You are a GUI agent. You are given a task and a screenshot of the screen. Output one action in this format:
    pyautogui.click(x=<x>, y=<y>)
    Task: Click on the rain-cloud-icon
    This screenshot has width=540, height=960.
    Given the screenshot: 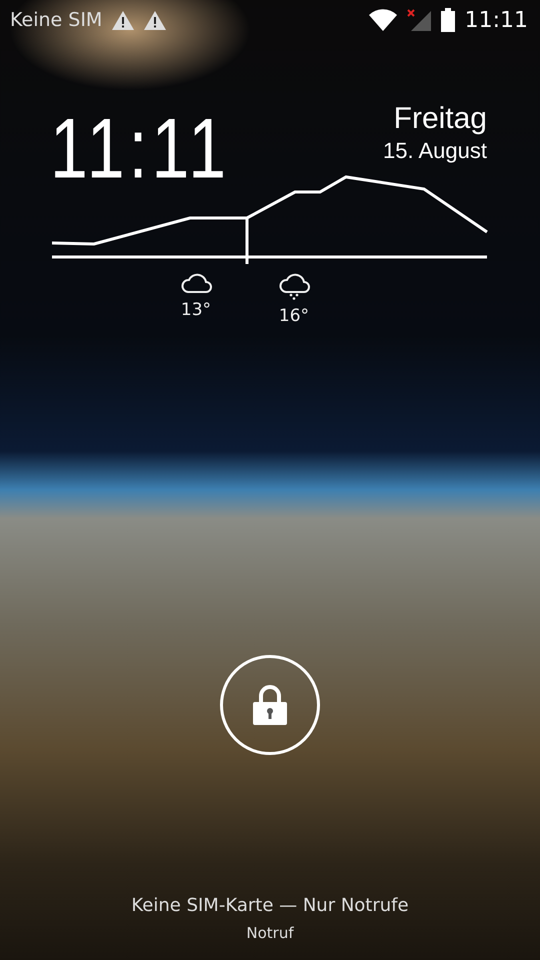 What is the action you would take?
    pyautogui.click(x=294, y=286)
    